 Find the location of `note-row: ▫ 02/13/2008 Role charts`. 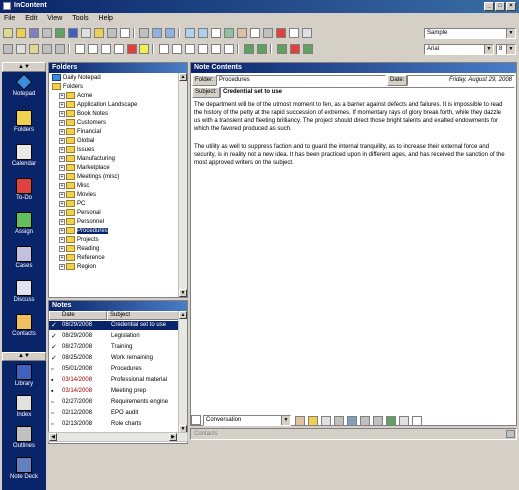

note-row: ▫ 02/13/2008 Role charts is located at coordinates (114, 424).